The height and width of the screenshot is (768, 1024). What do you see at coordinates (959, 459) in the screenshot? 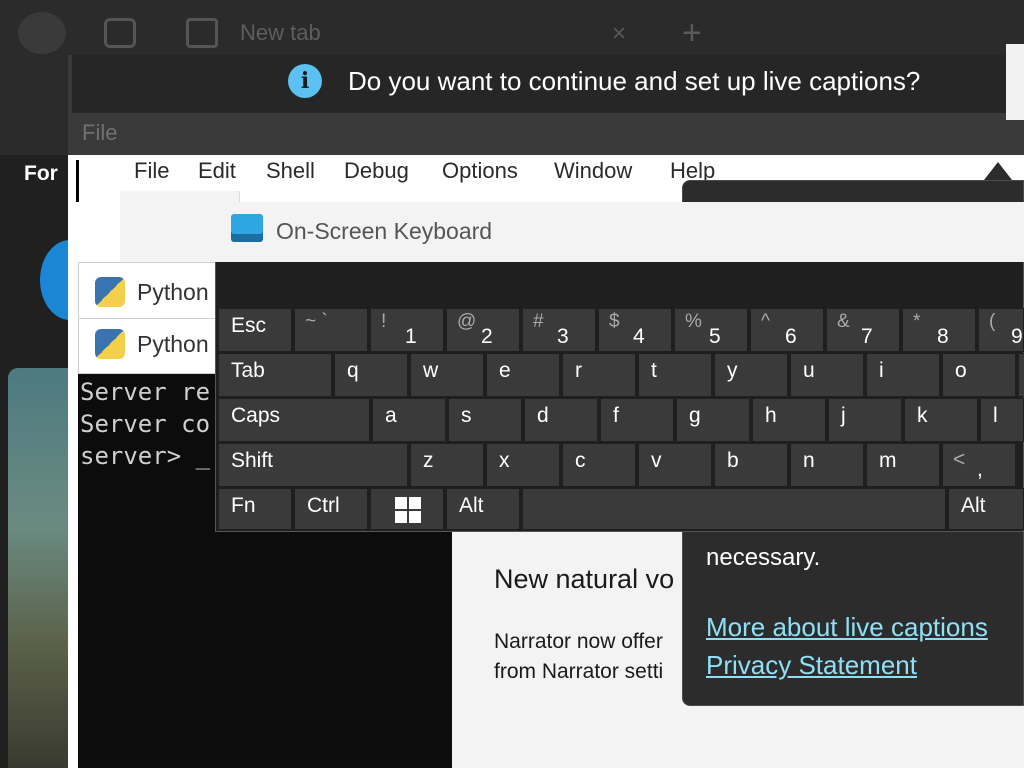
I see `key-symbol: <` at bounding box center [959, 459].